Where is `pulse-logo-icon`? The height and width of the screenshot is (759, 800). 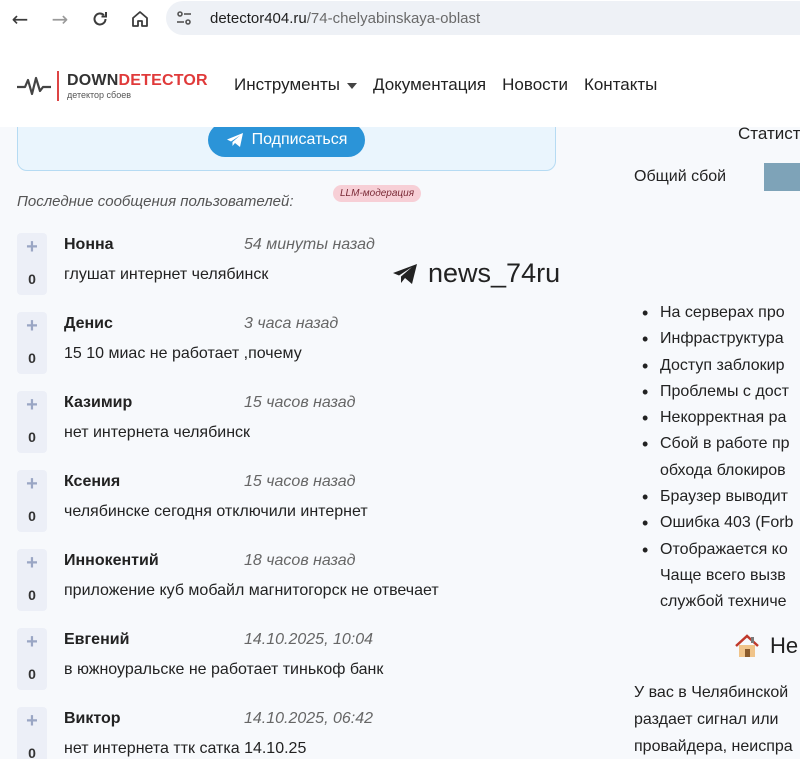
pulse-logo-icon is located at coordinates (34, 86).